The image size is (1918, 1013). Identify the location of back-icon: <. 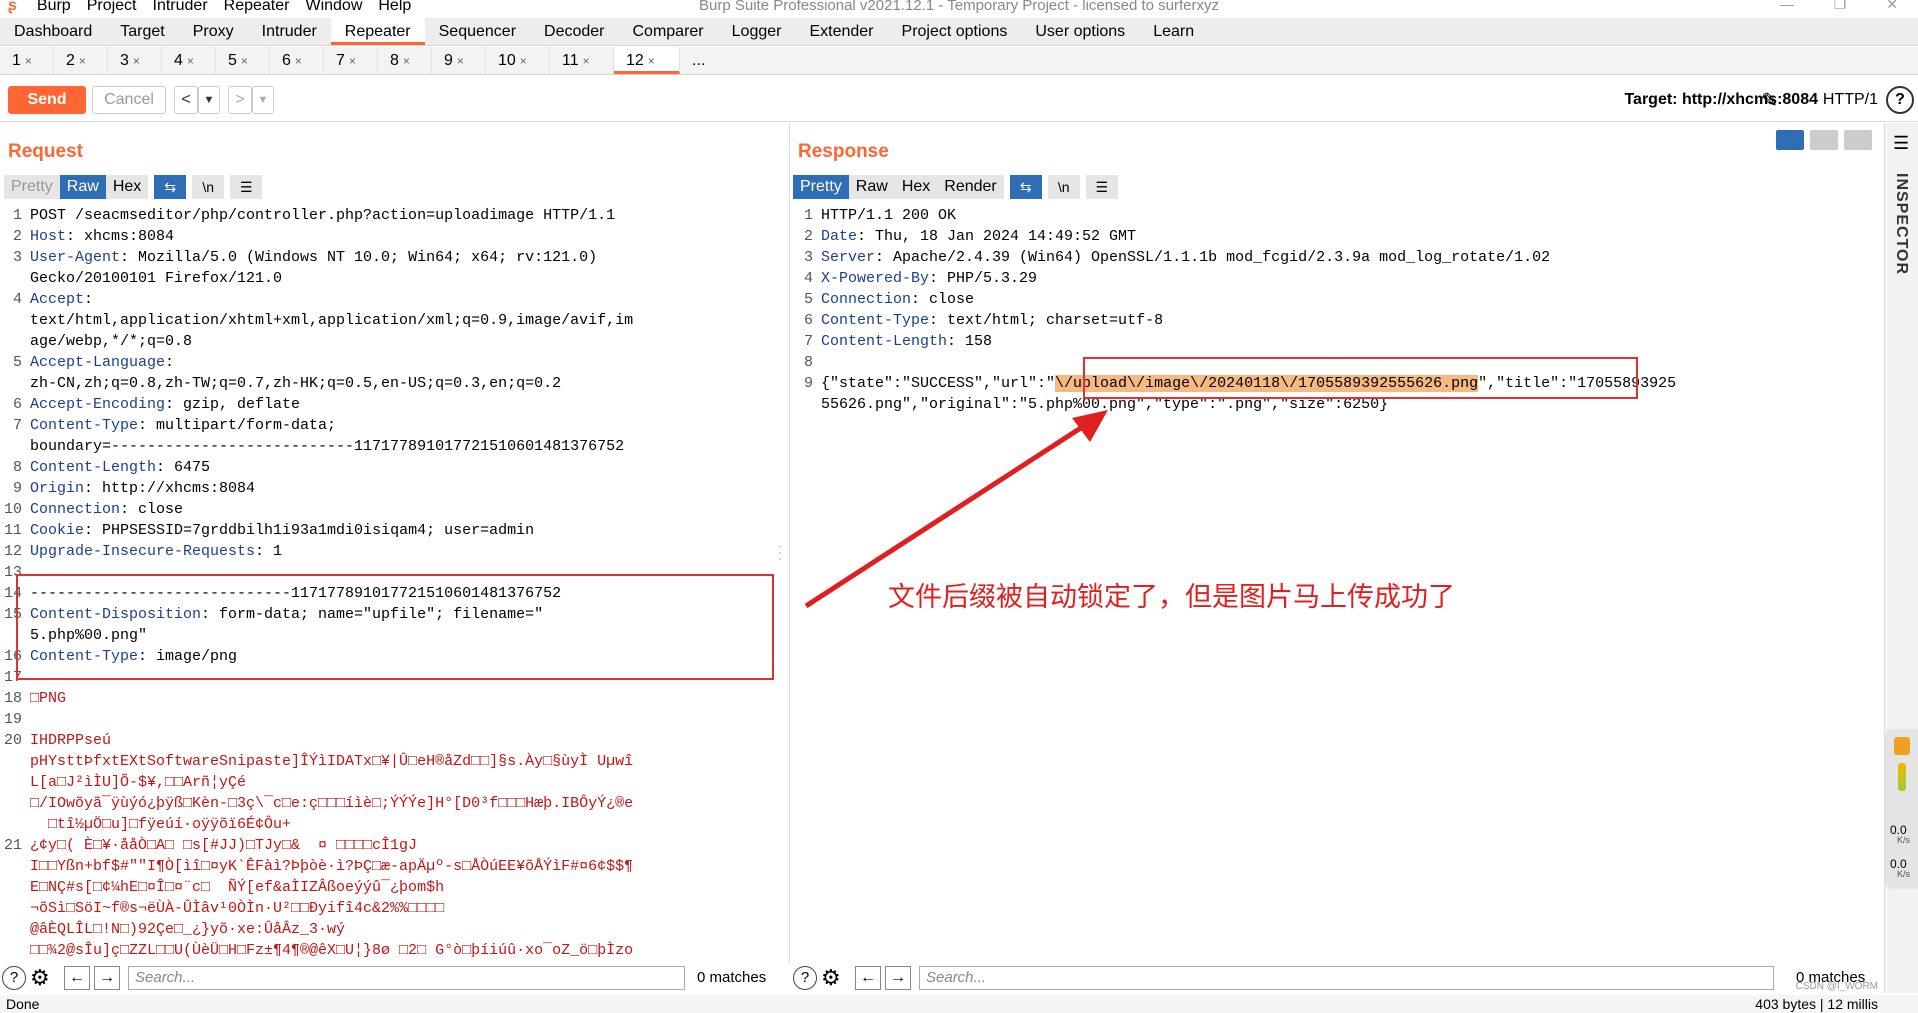
(186, 100).